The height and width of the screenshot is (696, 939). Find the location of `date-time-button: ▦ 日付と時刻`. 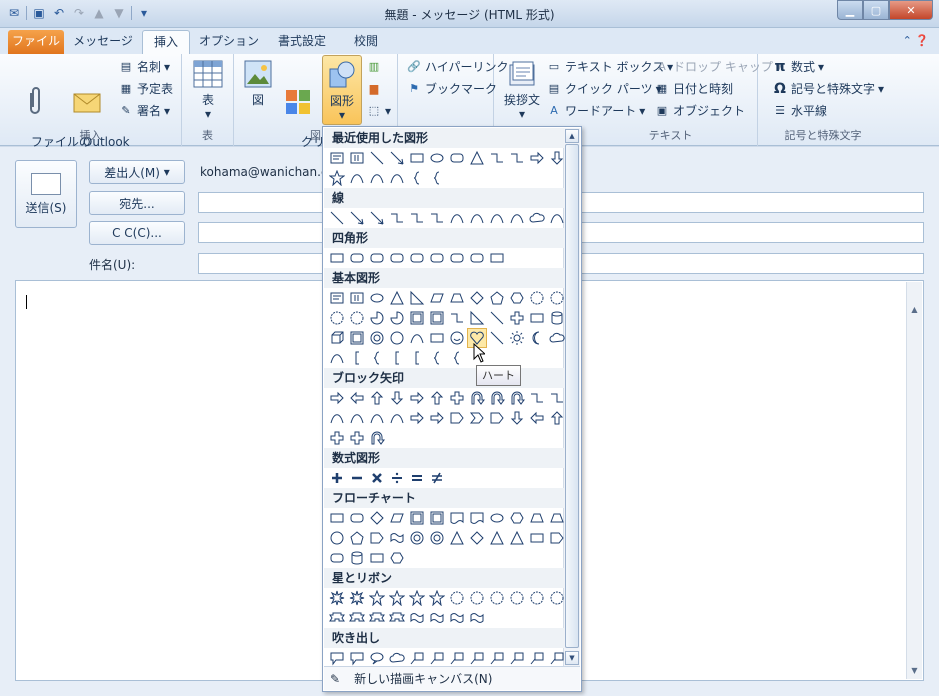

date-time-button: ▦ 日付と時刻 is located at coordinates (693, 89).